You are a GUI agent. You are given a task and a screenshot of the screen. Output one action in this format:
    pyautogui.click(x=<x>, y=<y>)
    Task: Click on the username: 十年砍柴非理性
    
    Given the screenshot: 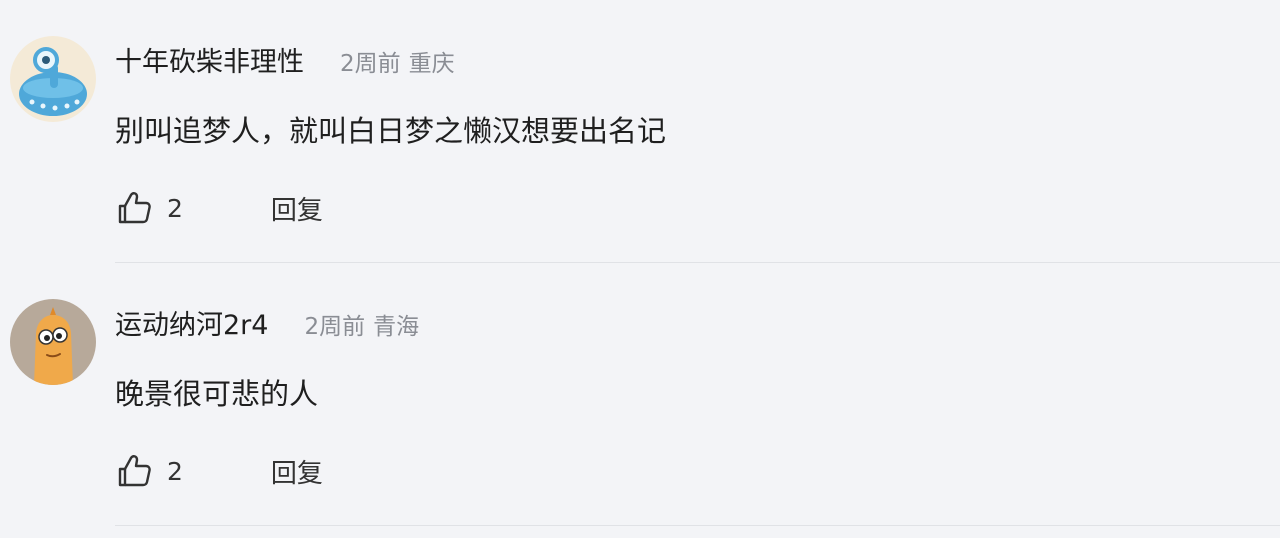 What is the action you would take?
    pyautogui.click(x=209, y=59)
    